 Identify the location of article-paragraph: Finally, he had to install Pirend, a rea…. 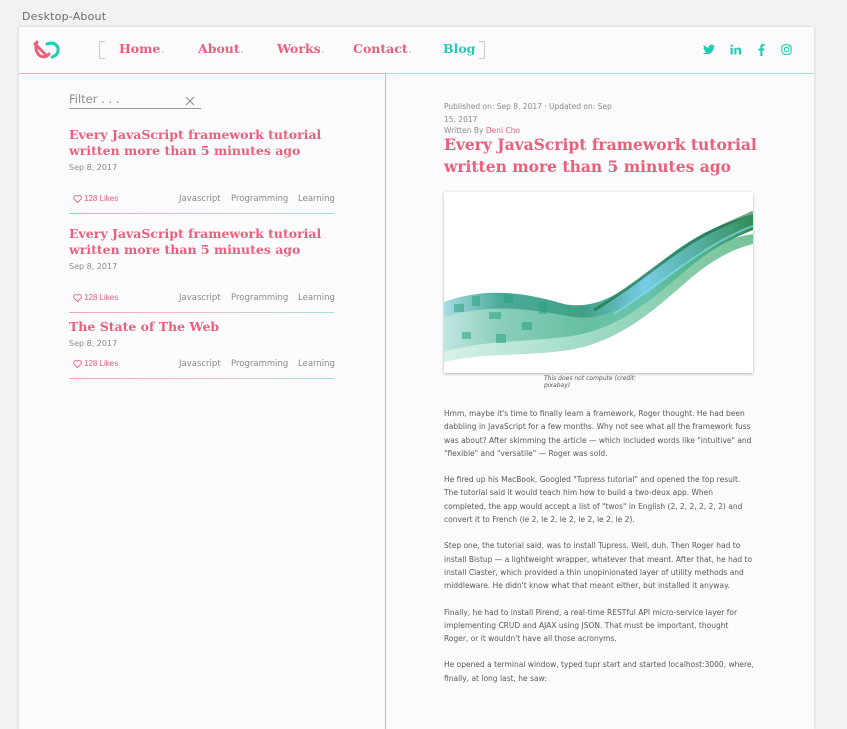
(591, 625).